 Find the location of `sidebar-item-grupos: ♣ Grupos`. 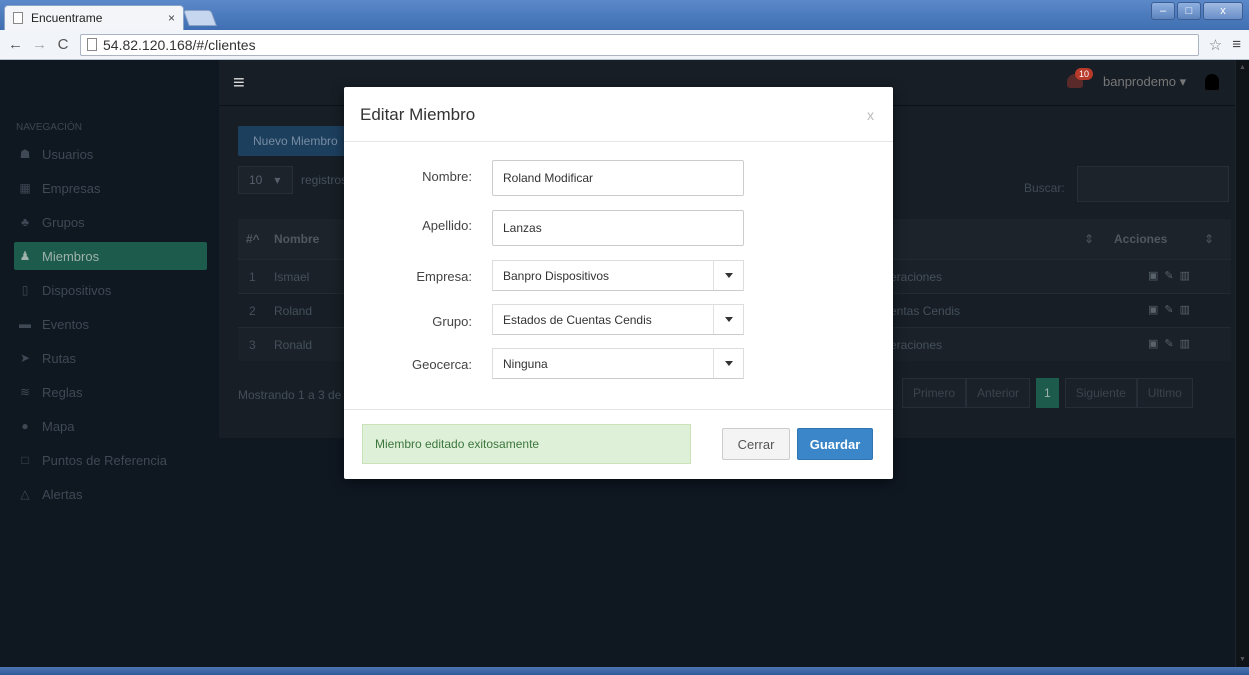

sidebar-item-grupos: ♣ Grupos is located at coordinates (111, 222).